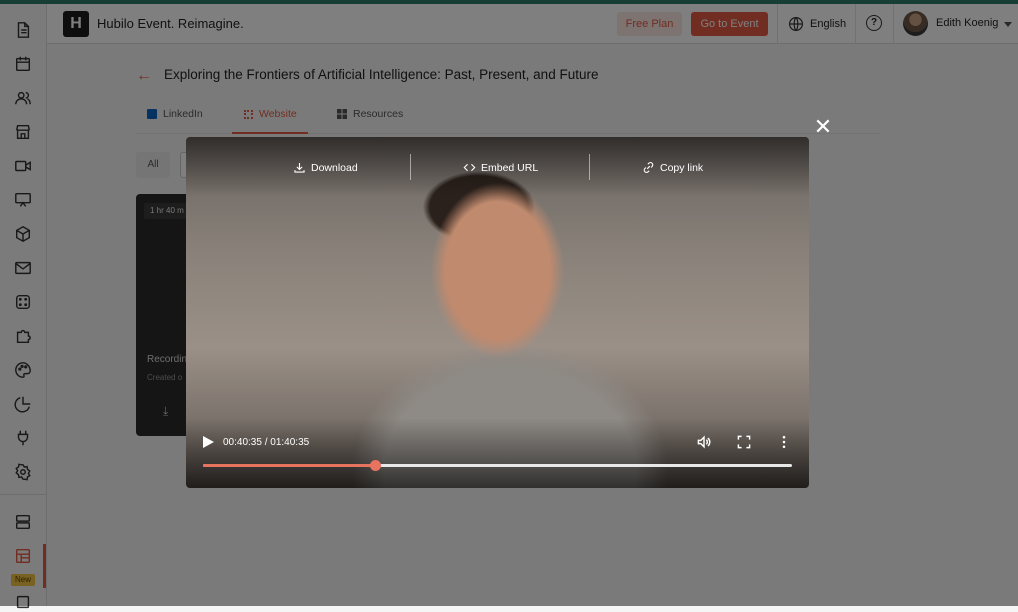 Image resolution: width=1018 pixels, height=612 pixels. Describe the element at coordinates (497, 465) in the screenshot. I see `progress-track` at that location.